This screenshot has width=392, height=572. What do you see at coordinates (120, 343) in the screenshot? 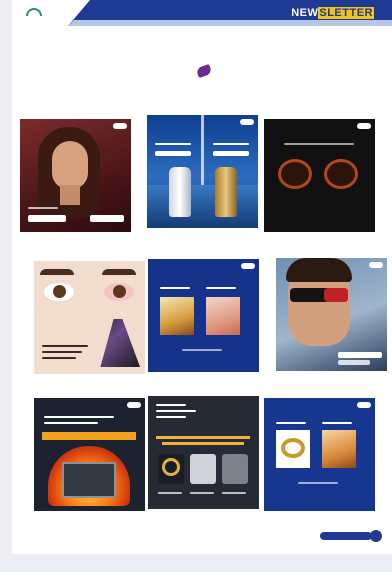
I see `makeup-brushes-image` at bounding box center [120, 343].